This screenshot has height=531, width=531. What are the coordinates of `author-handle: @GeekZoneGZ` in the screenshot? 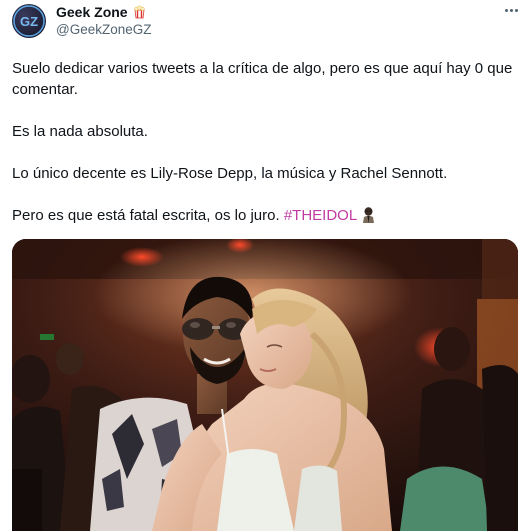 It's located at (104, 30).